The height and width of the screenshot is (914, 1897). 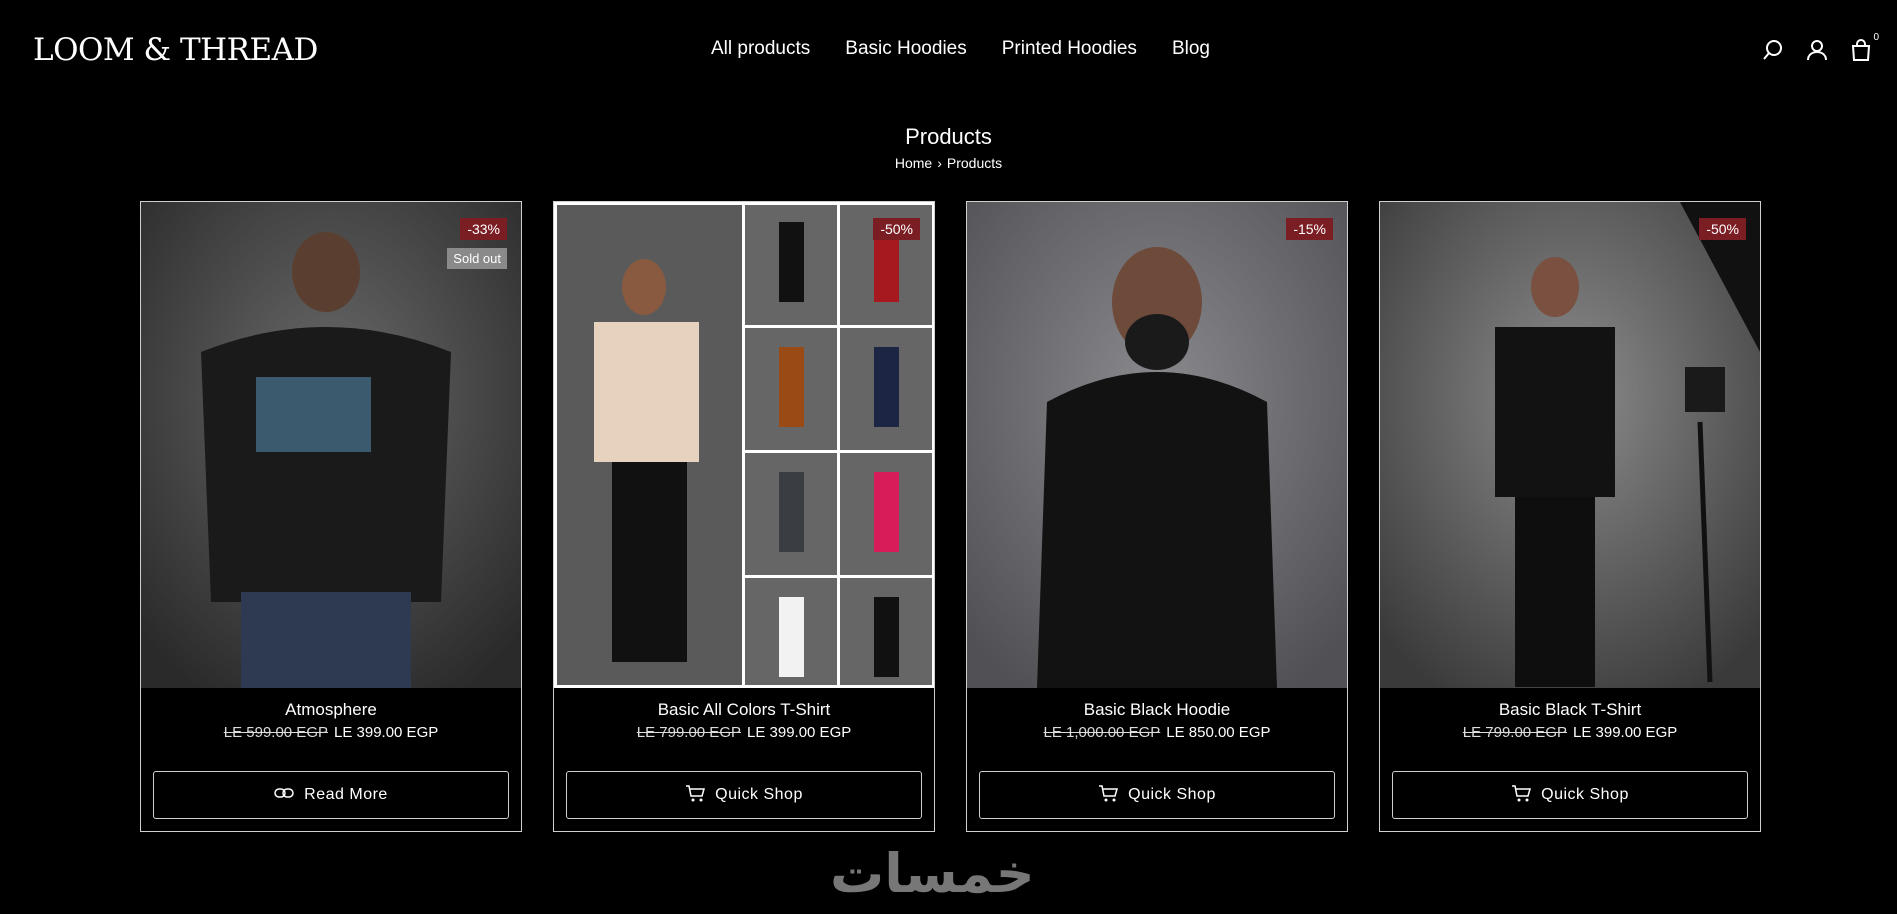 I want to click on product-name: Atmosphere, so click(x=331, y=710).